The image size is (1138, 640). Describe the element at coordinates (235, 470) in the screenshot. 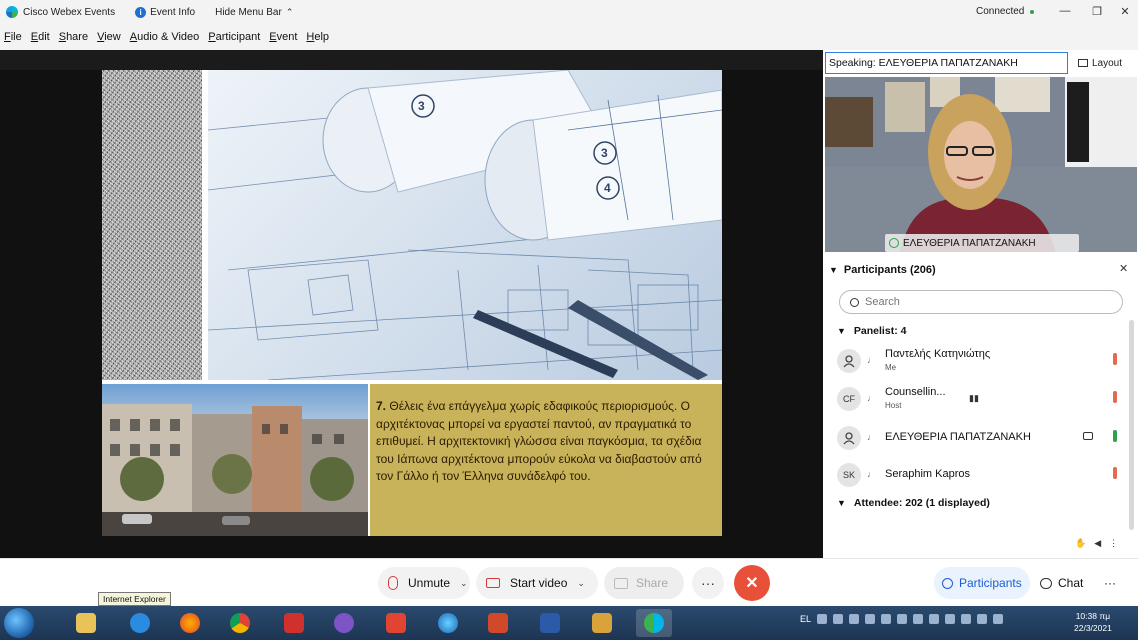

I see `street-buildings-drawing` at that location.